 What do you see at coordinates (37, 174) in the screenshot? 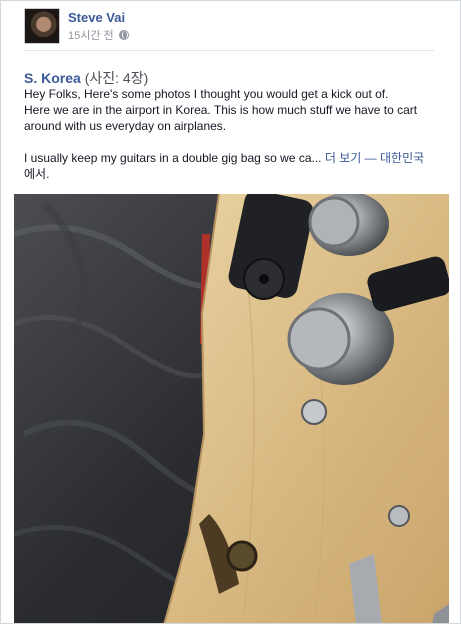
I see `location-suffix: 에서.` at bounding box center [37, 174].